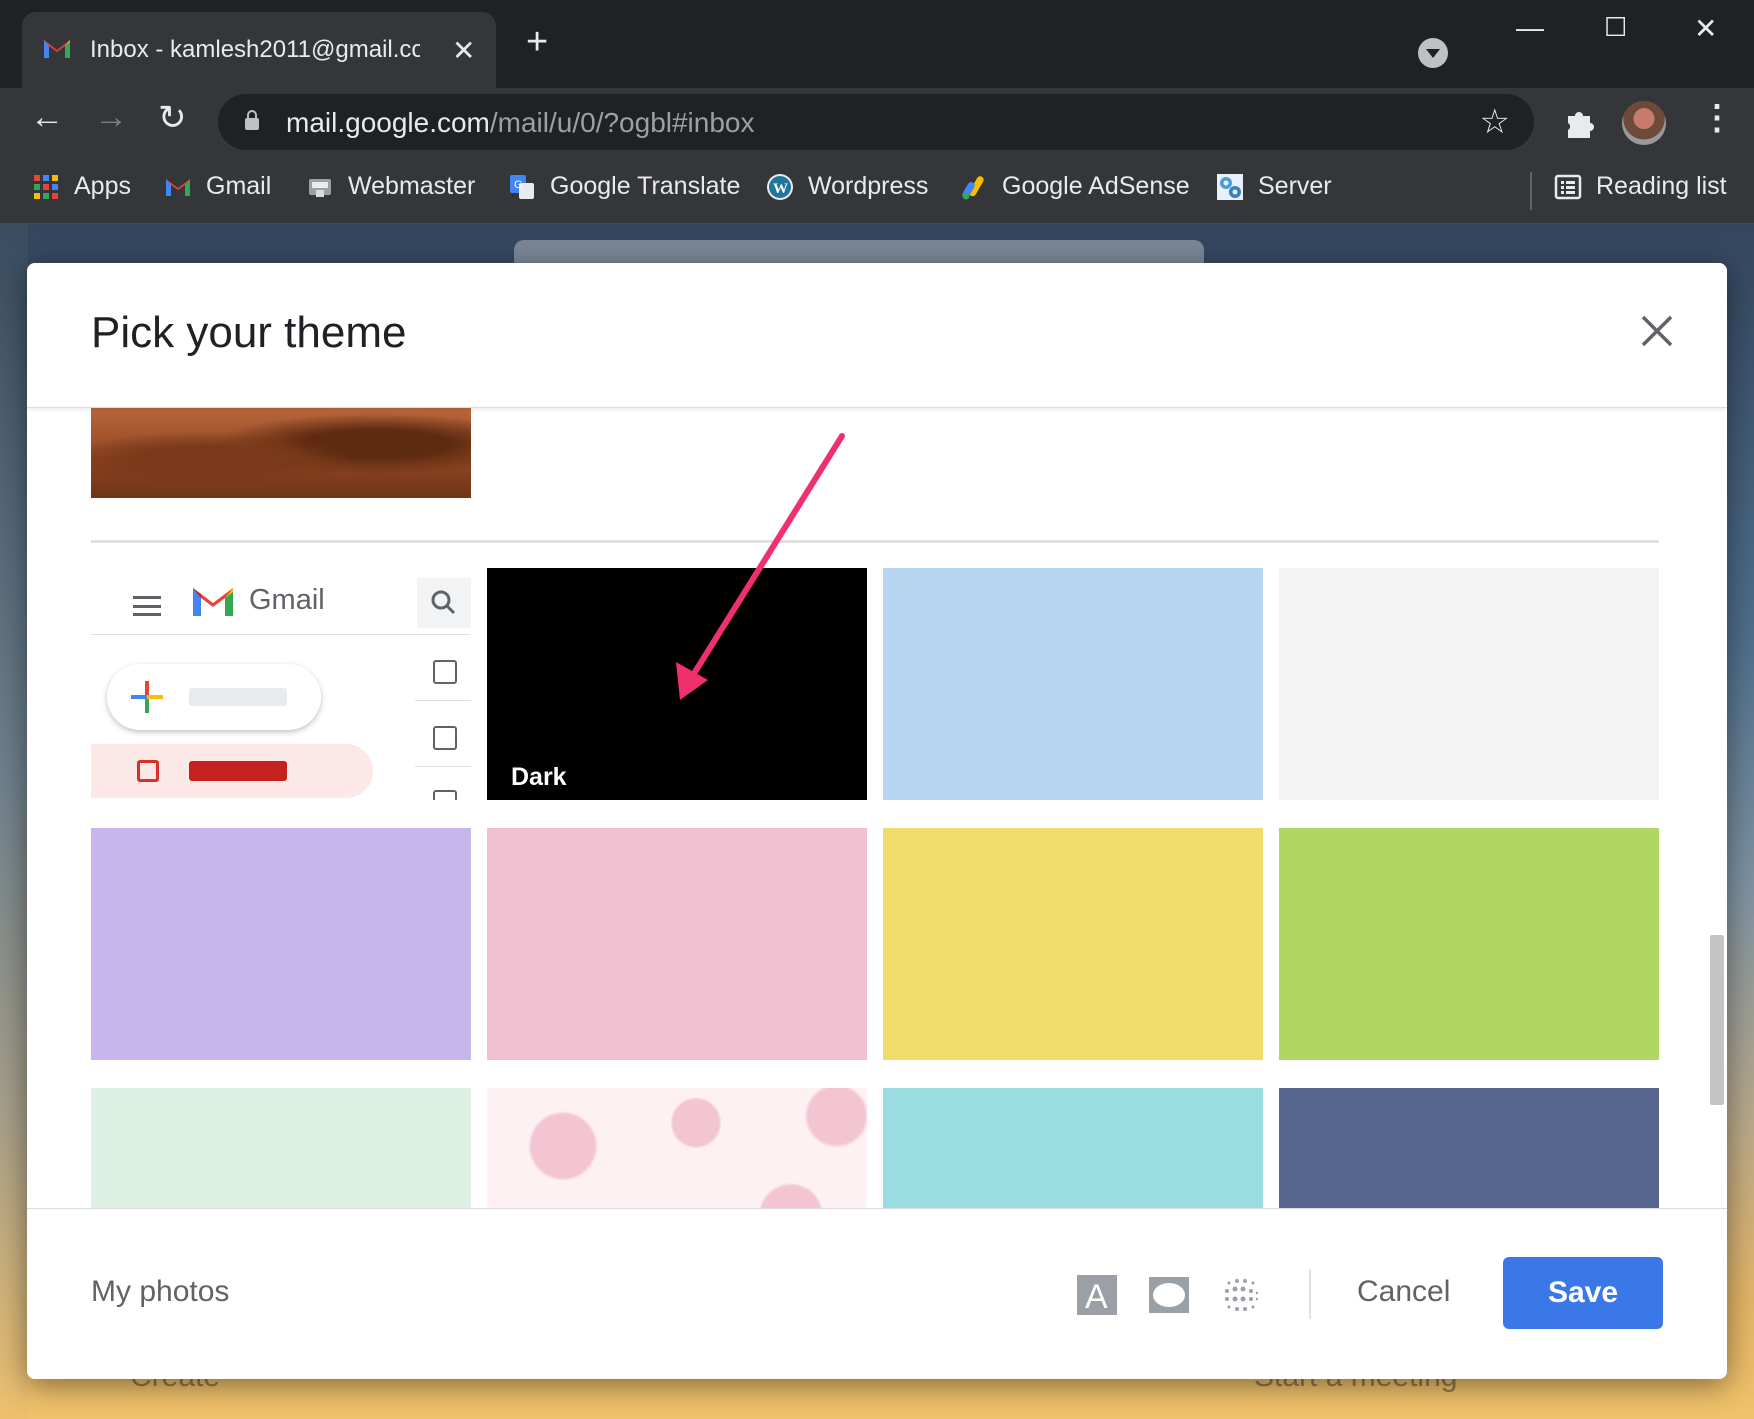  Describe the element at coordinates (1568, 186) in the screenshot. I see `reading-list-icon` at that location.